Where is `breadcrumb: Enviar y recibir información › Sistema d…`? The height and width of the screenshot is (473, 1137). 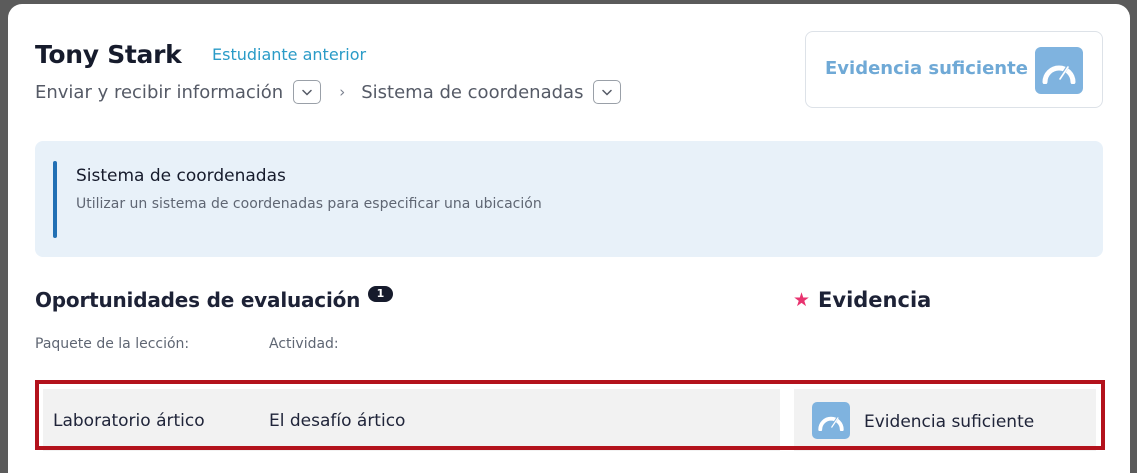
breadcrumb: Enviar y recibir información › Sistema d… is located at coordinates (328, 92).